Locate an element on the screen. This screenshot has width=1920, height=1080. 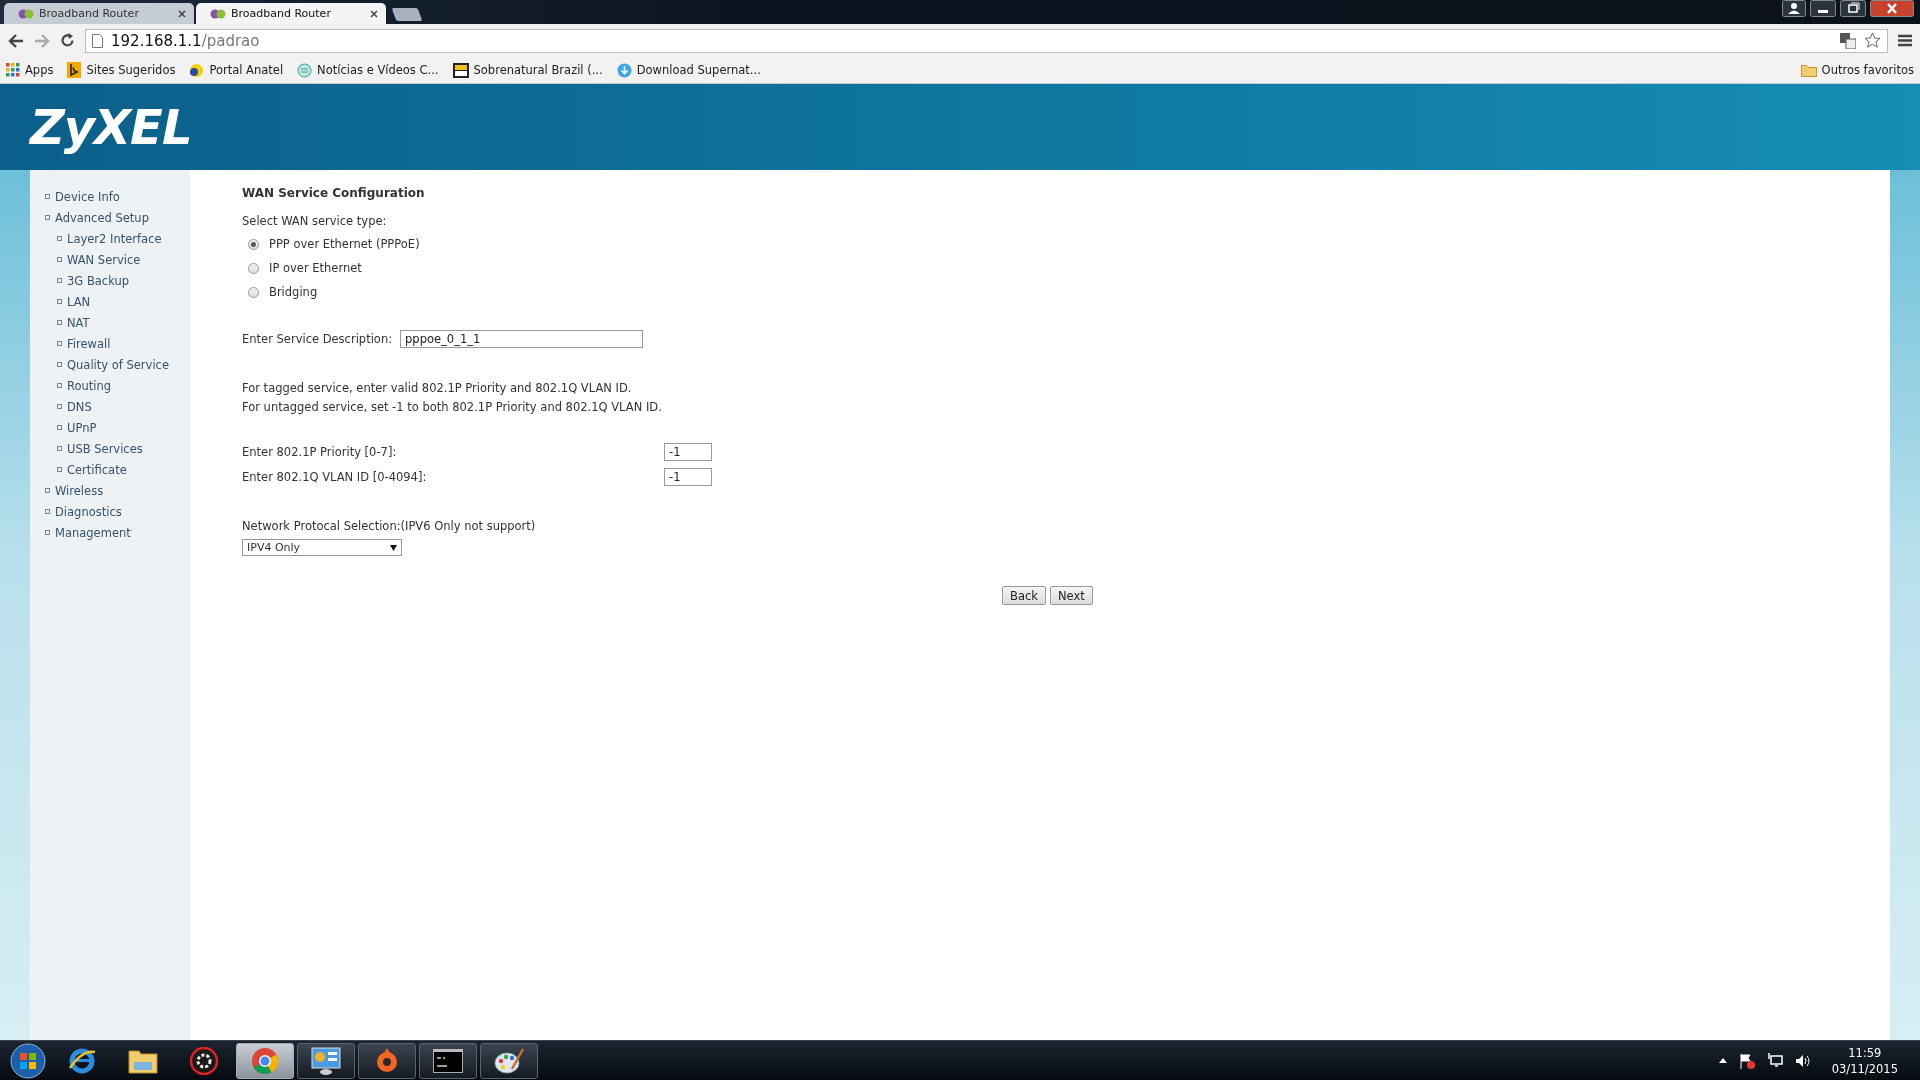
nav-link: Wireless is located at coordinates (110, 490).